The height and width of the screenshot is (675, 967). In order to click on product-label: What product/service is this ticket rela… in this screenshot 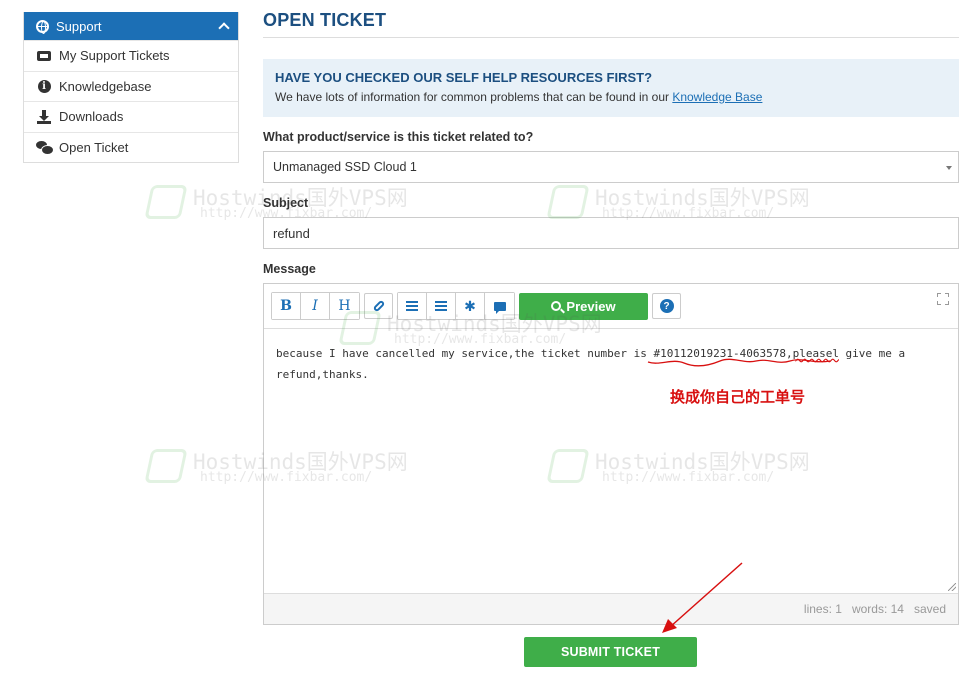, I will do `click(398, 137)`.